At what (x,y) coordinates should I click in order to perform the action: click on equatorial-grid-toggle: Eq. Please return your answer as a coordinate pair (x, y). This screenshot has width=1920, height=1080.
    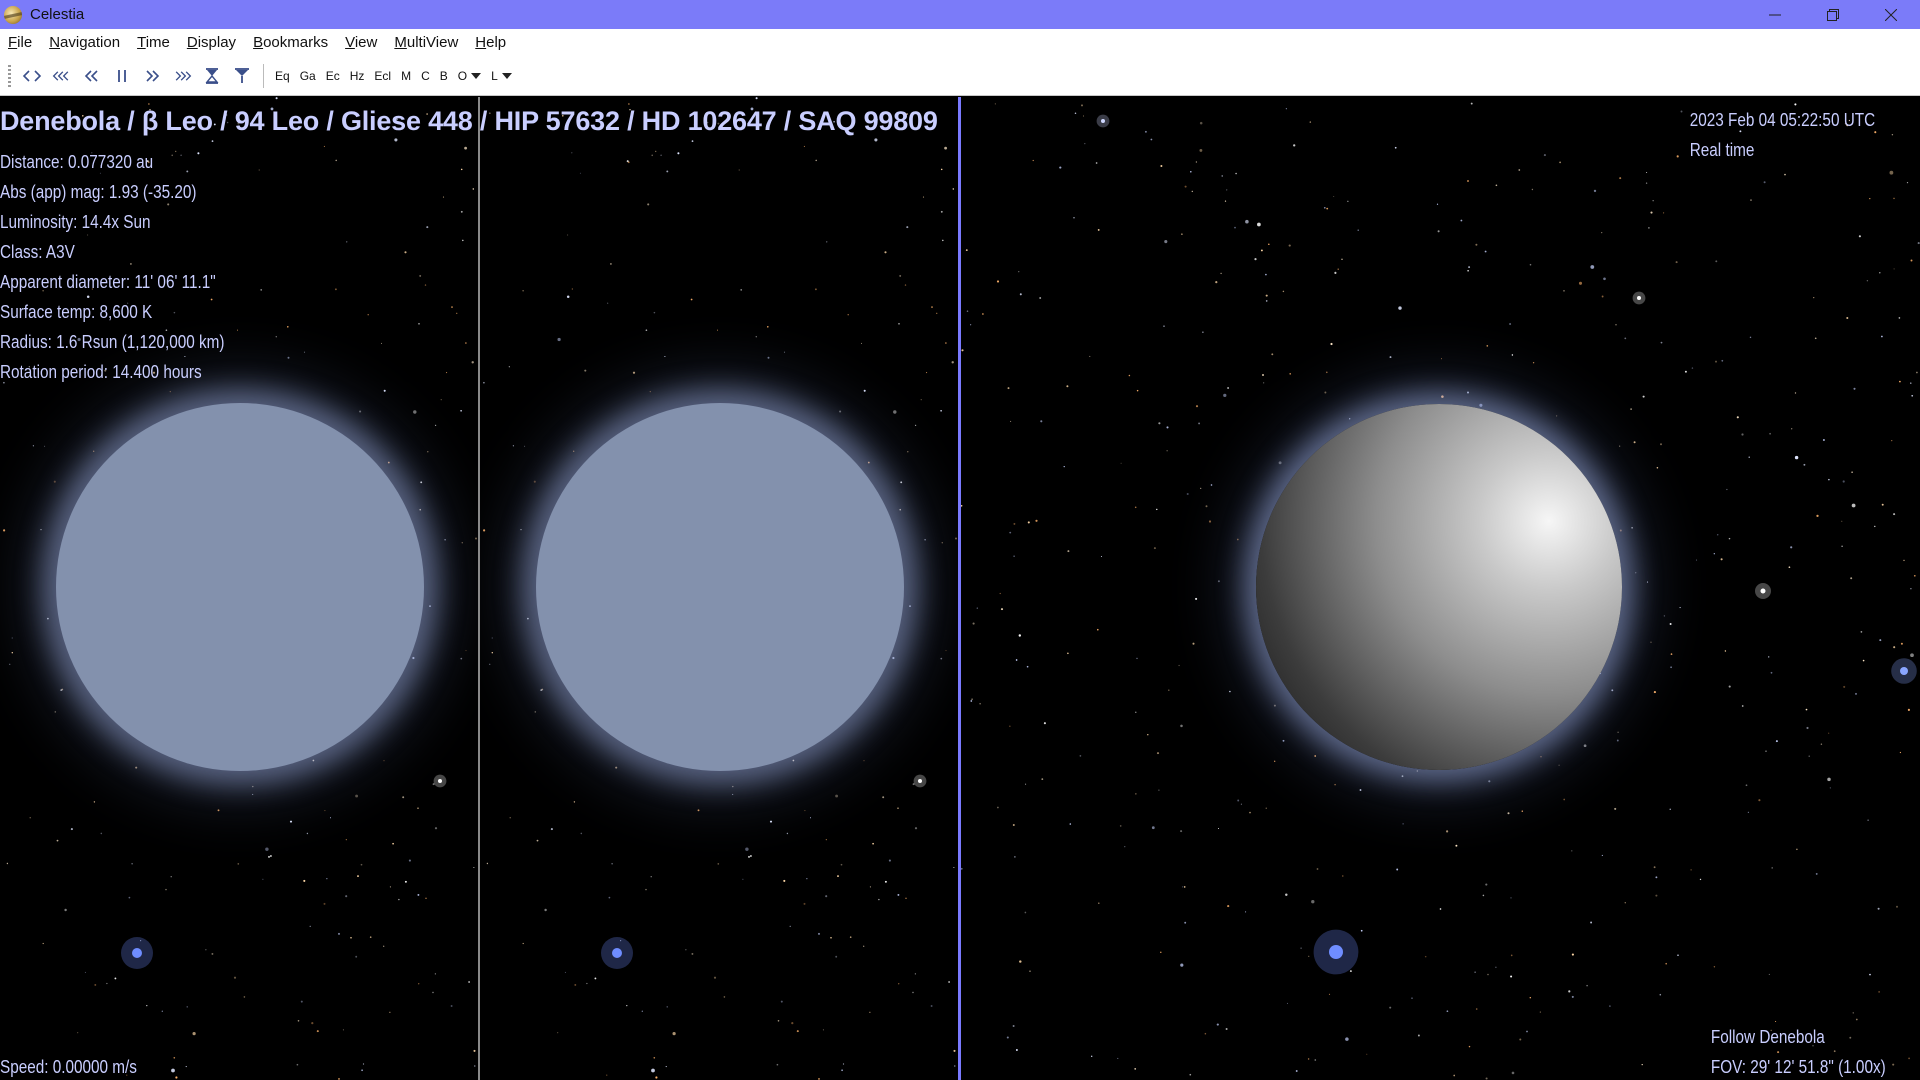
    Looking at the image, I should click on (282, 76).